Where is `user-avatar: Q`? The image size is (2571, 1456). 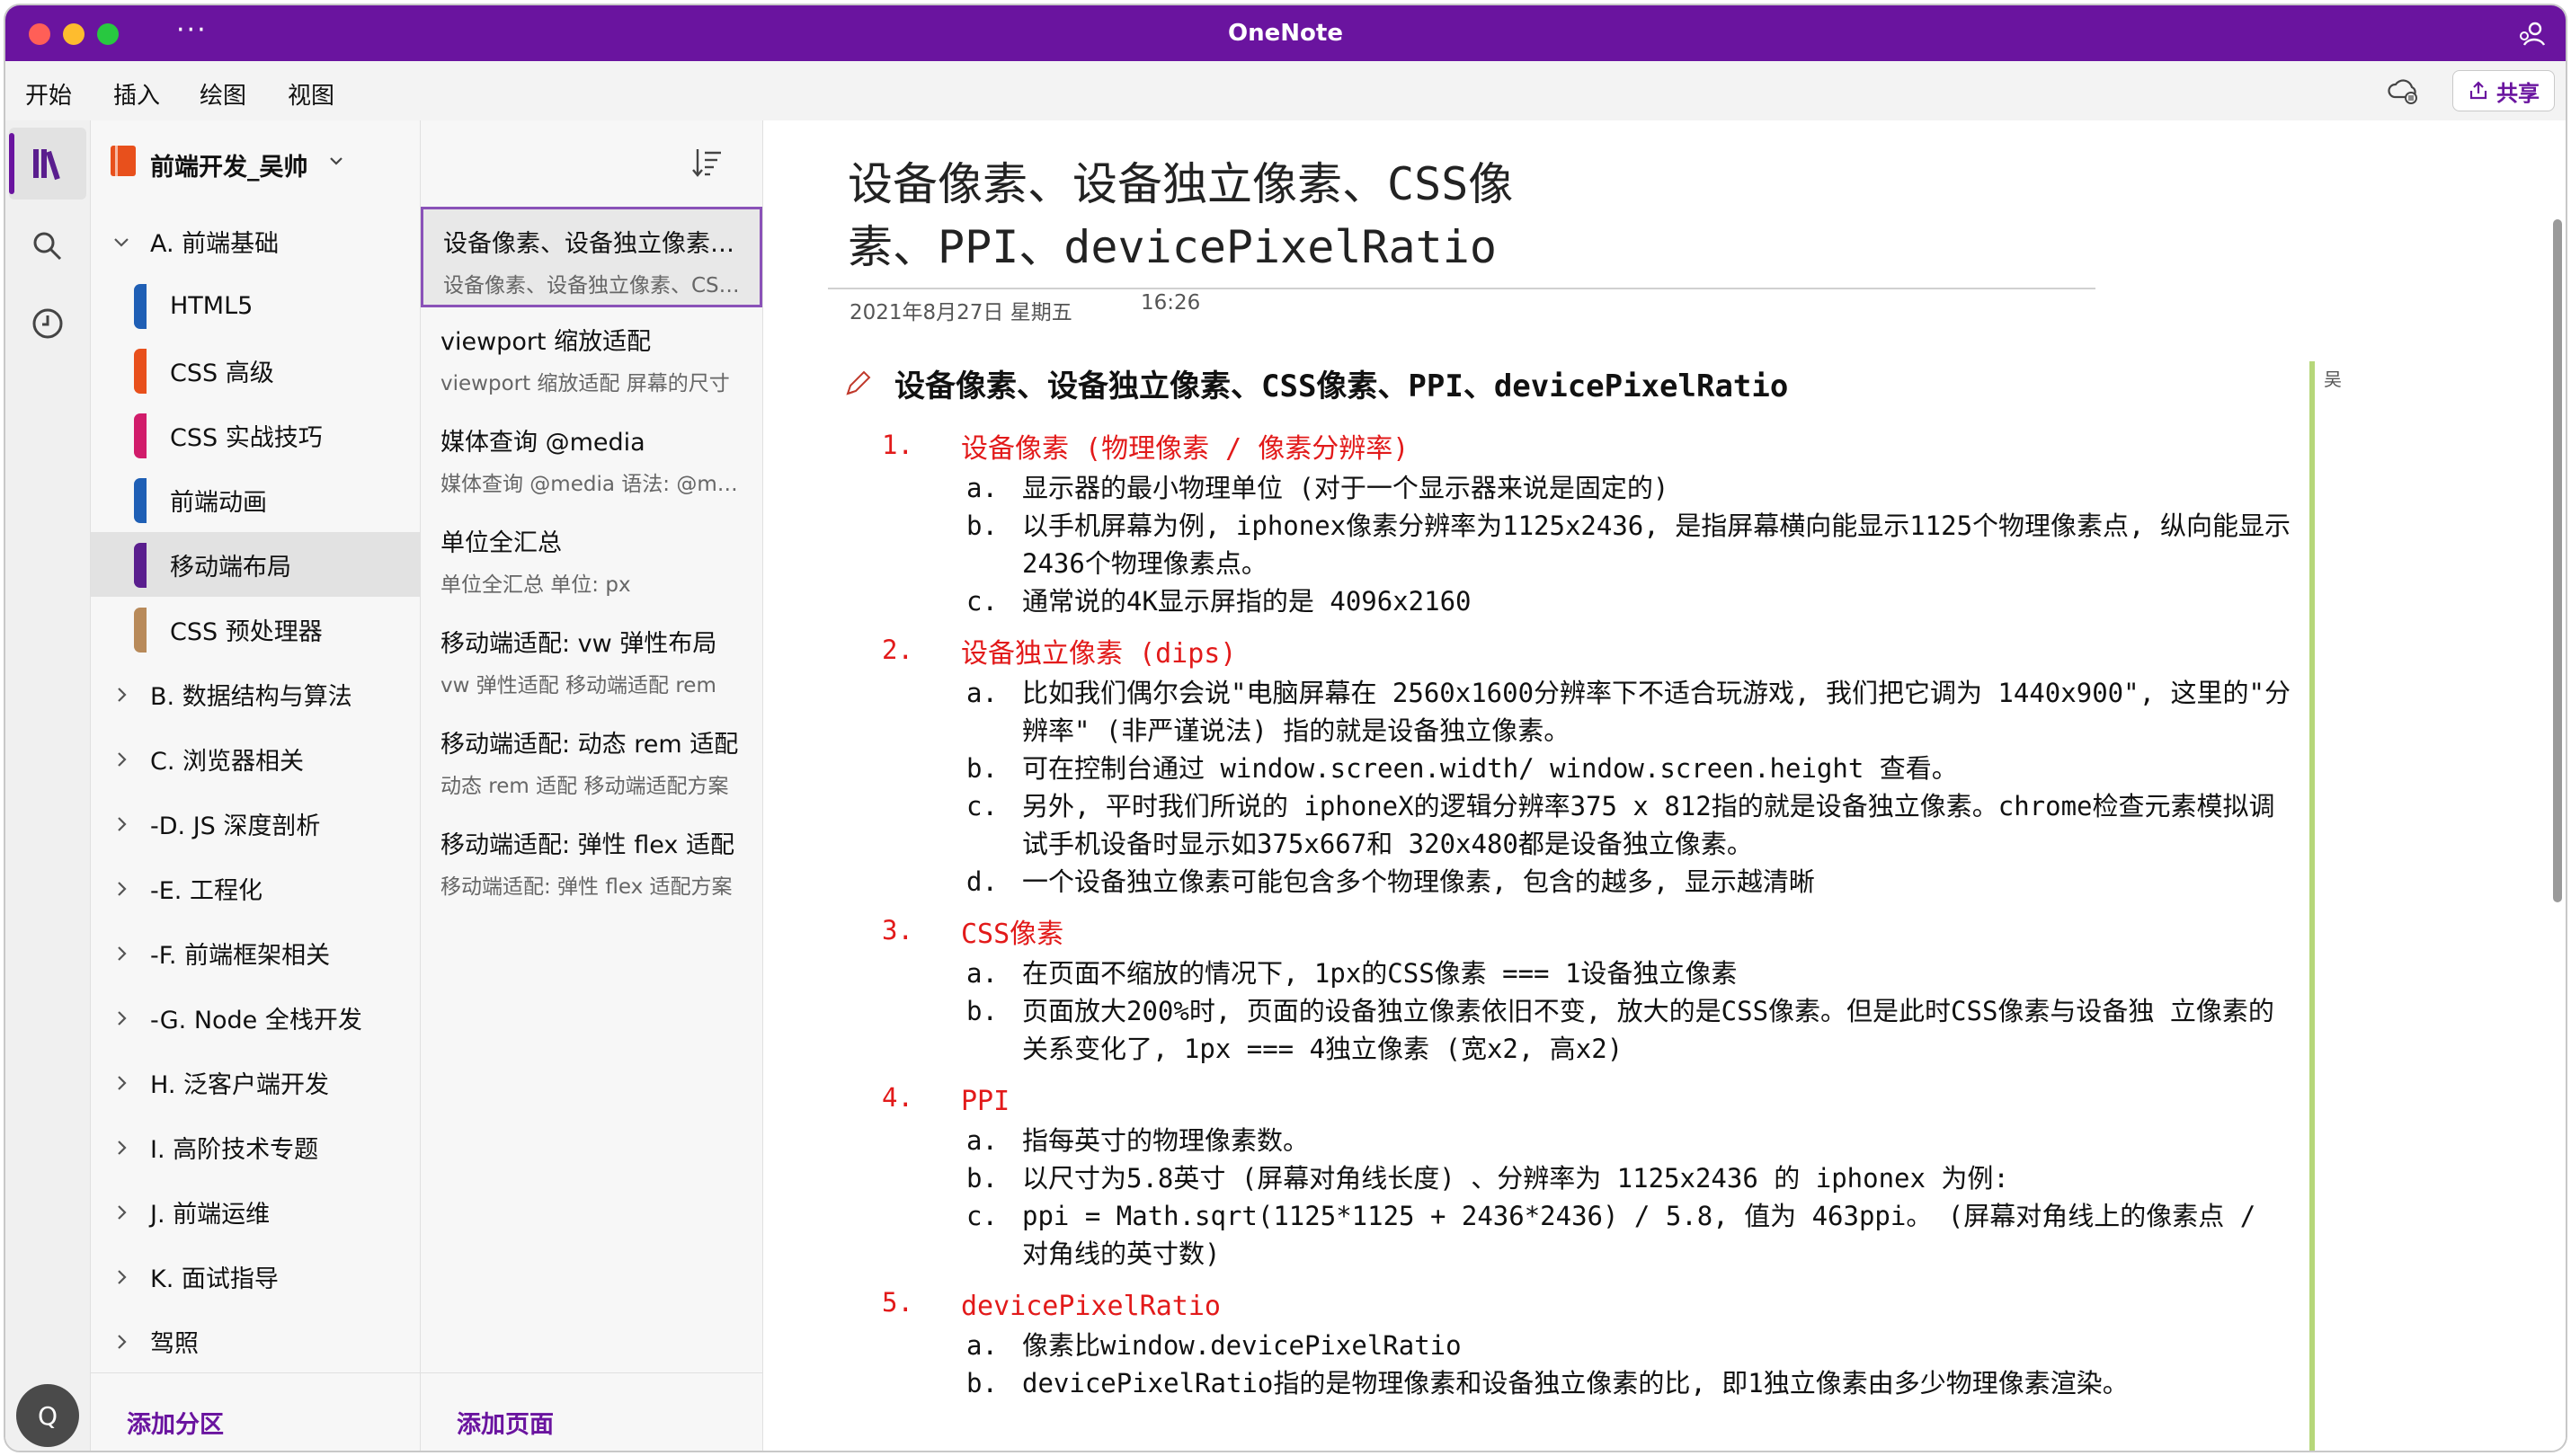
user-avatar: Q is located at coordinates (47, 1415).